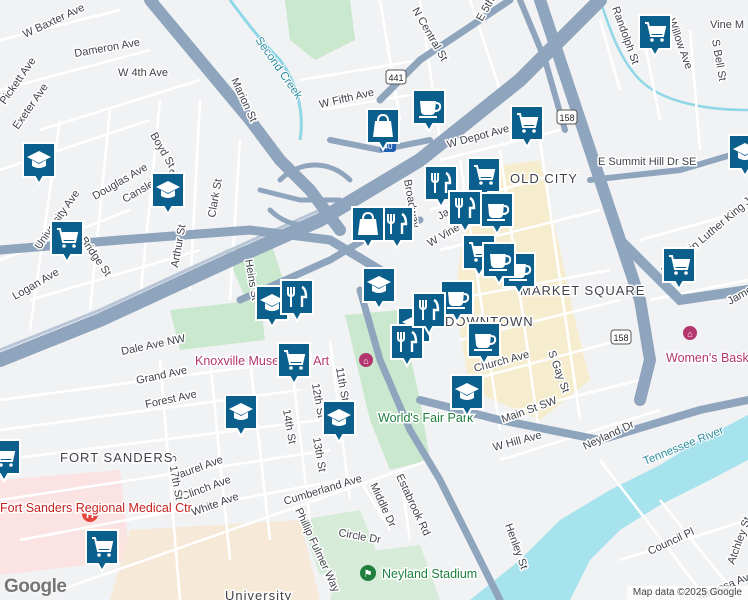 The height and width of the screenshot is (600, 748). I want to click on area-label-old-city: OLD CITY, so click(544, 178).